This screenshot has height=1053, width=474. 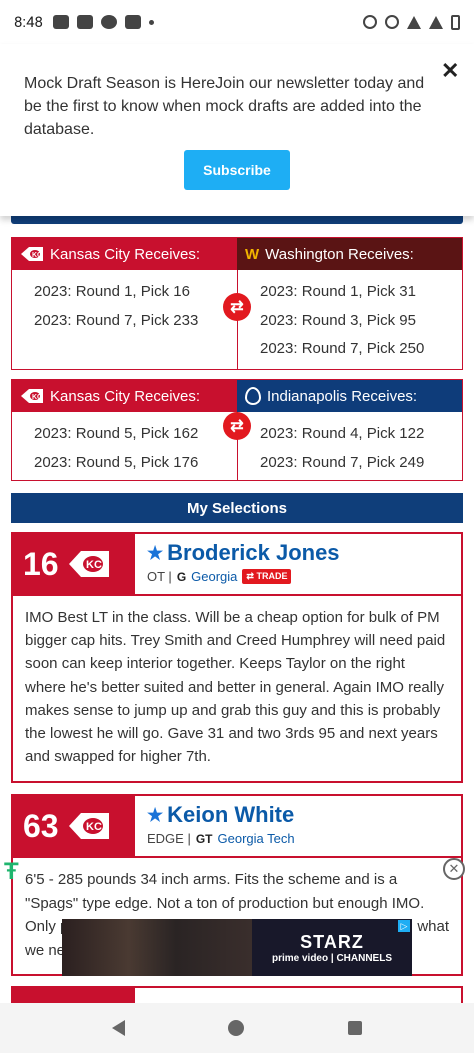 I want to click on commanders-logo-icon: W, so click(x=252, y=254).